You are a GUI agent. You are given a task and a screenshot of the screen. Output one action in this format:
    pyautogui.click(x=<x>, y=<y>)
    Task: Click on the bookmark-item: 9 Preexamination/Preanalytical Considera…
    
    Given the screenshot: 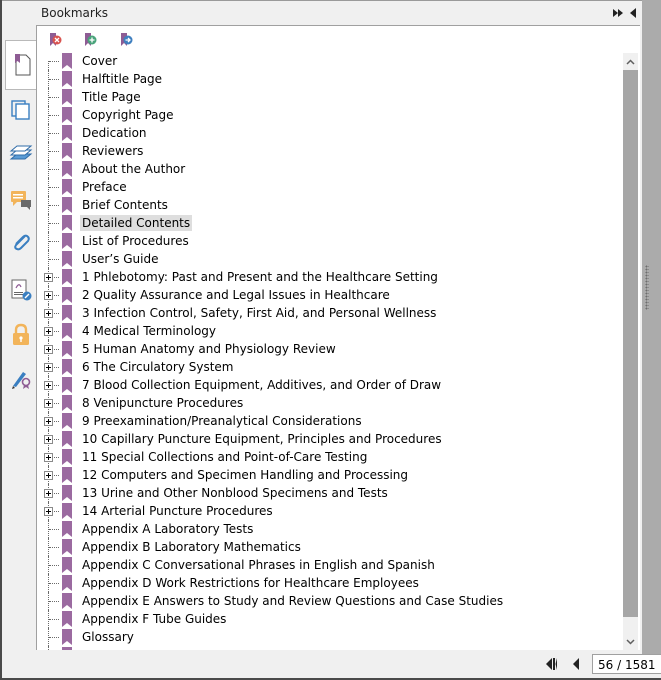 What is the action you would take?
    pyautogui.click(x=329, y=421)
    